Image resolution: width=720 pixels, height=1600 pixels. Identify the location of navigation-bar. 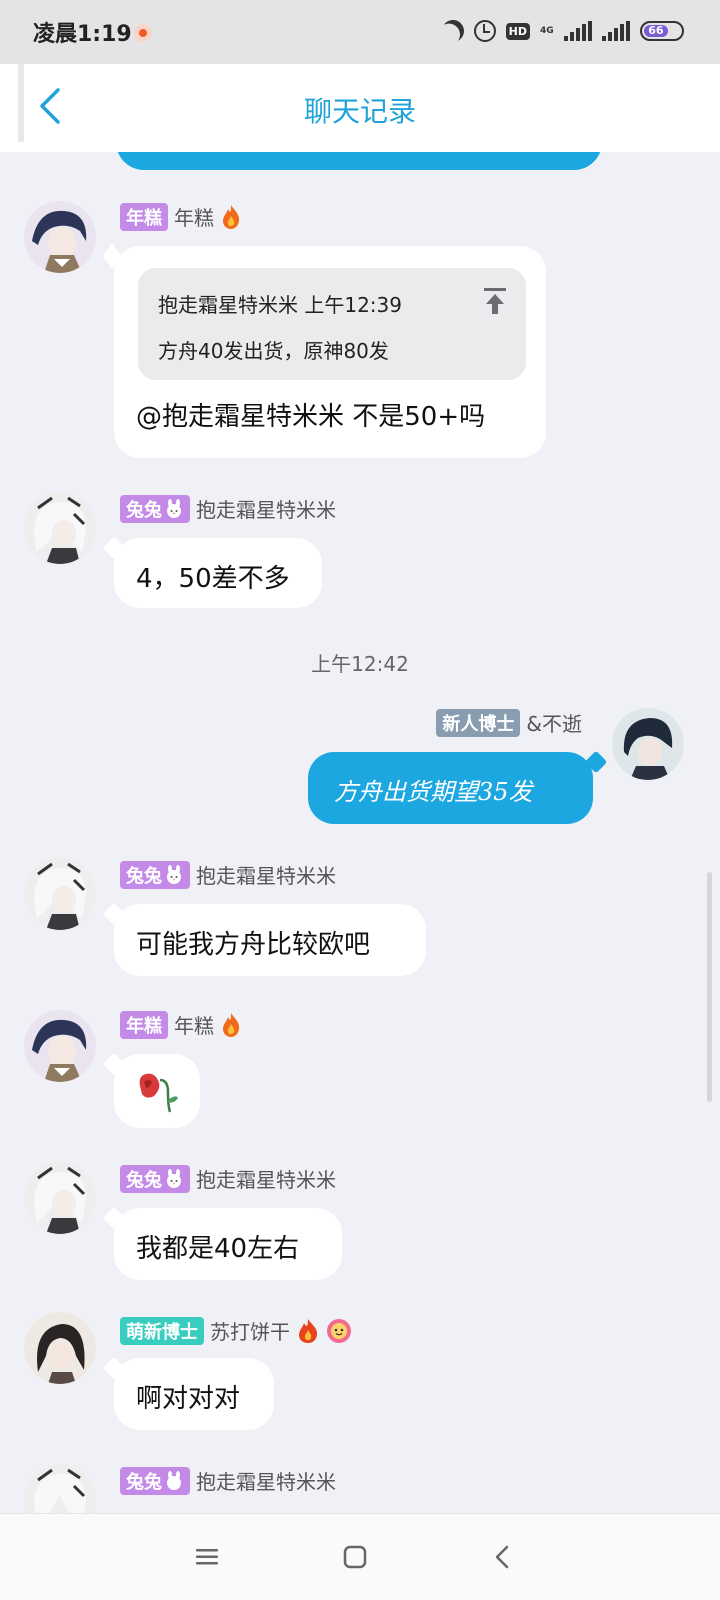
(360, 1556).